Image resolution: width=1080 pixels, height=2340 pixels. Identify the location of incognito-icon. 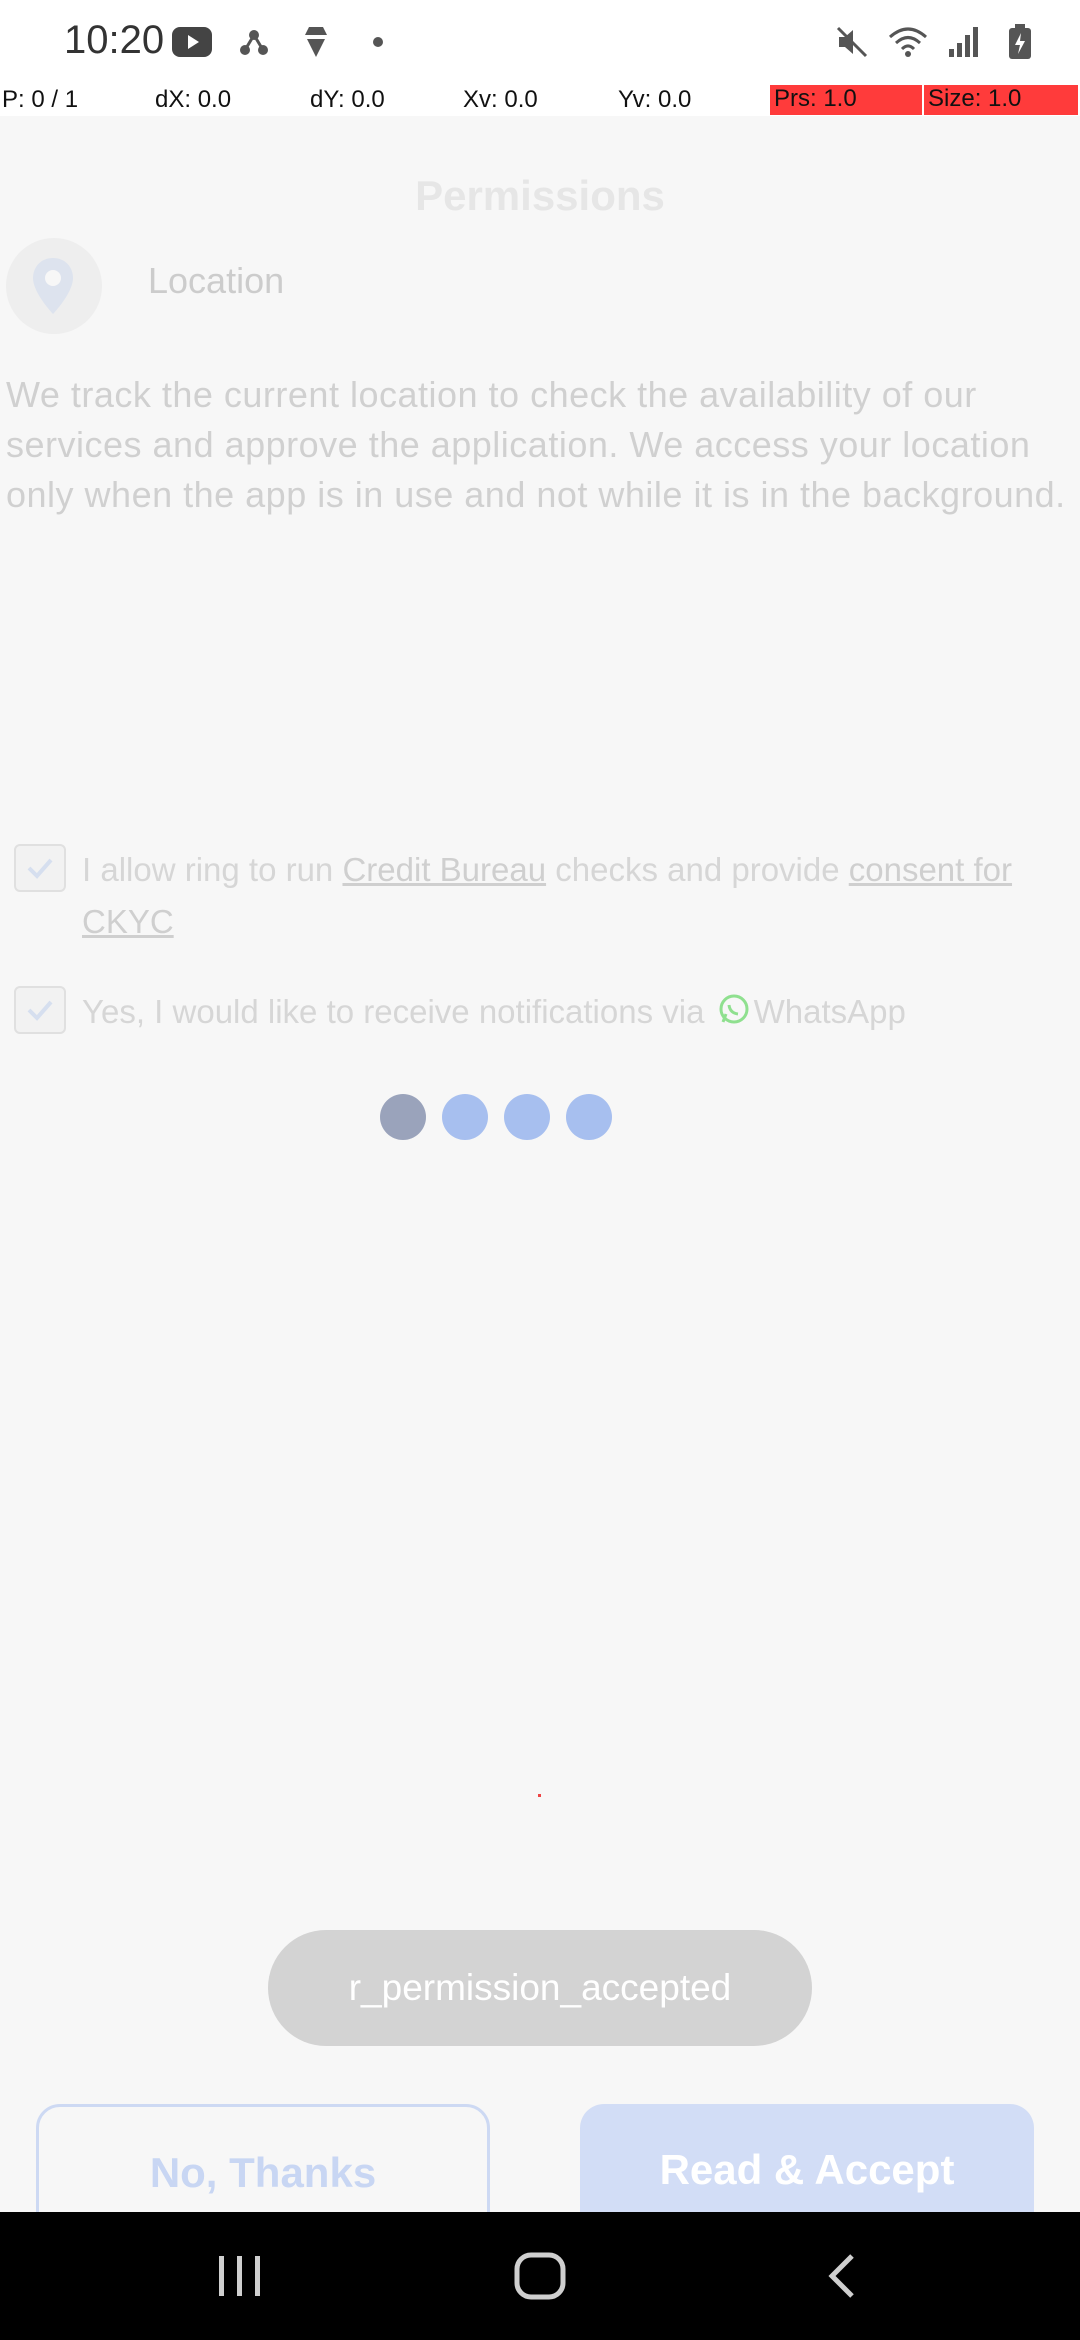
(316, 42).